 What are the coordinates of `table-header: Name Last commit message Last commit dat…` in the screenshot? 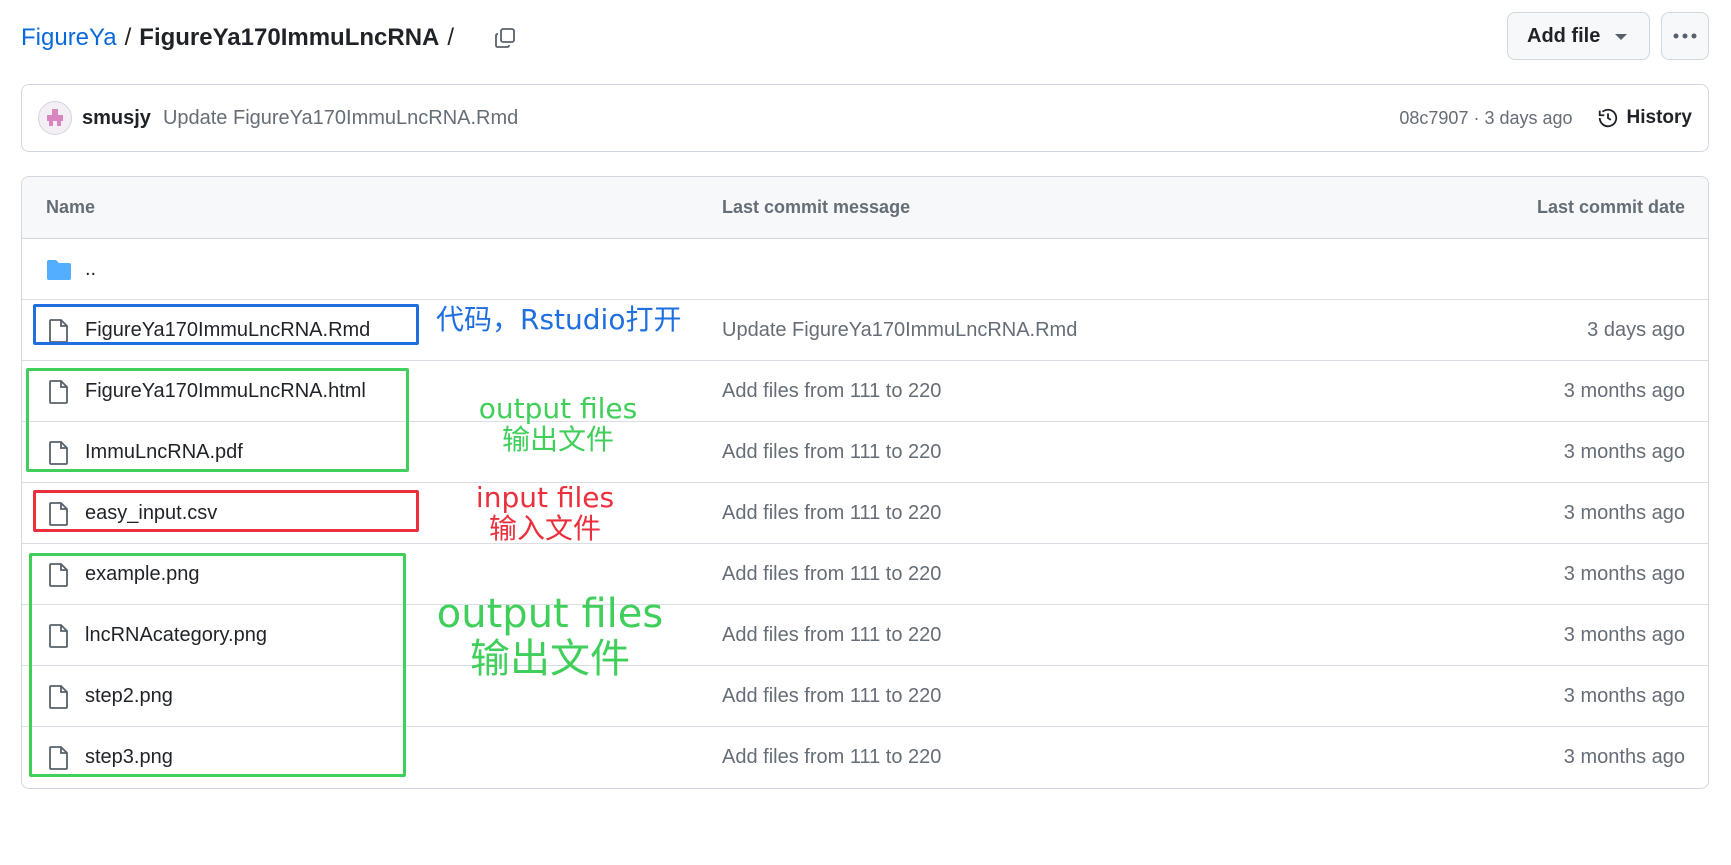 It's located at (865, 208).